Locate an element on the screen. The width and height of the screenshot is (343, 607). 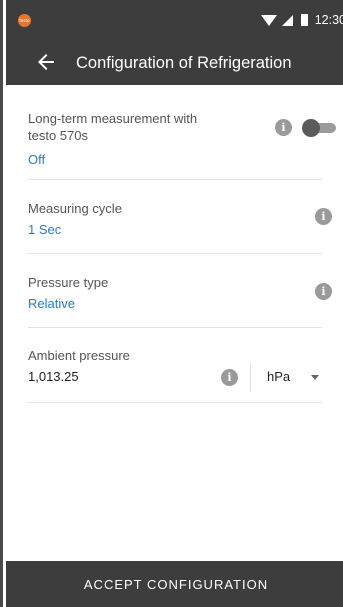
setting-value: Off is located at coordinates (37, 159).